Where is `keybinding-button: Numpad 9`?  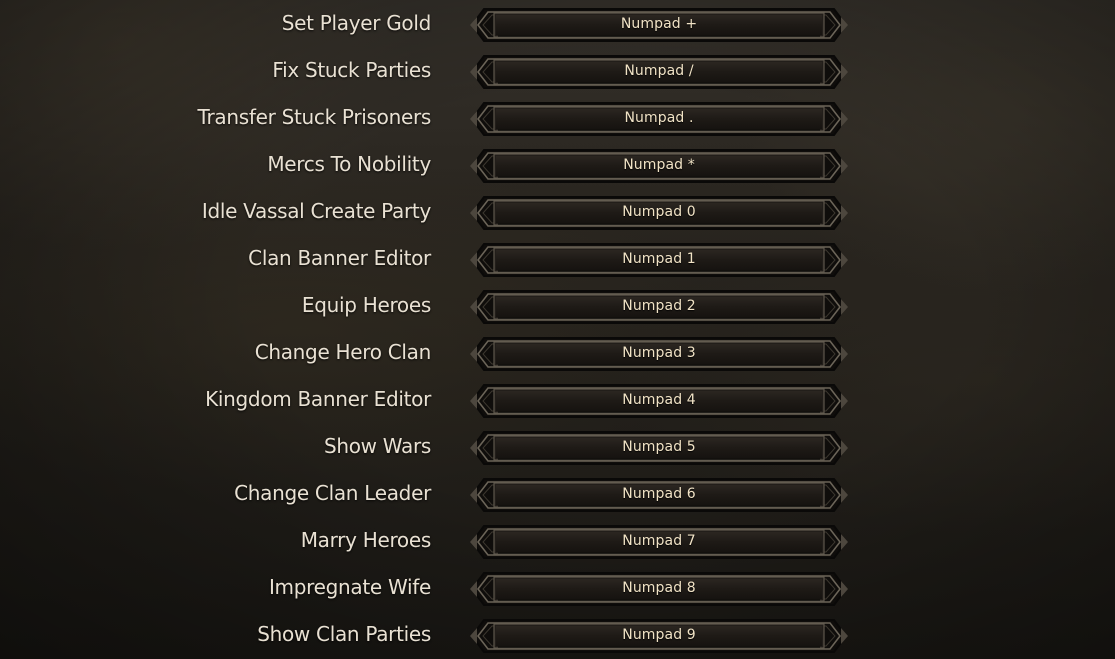 keybinding-button: Numpad 9 is located at coordinates (659, 636).